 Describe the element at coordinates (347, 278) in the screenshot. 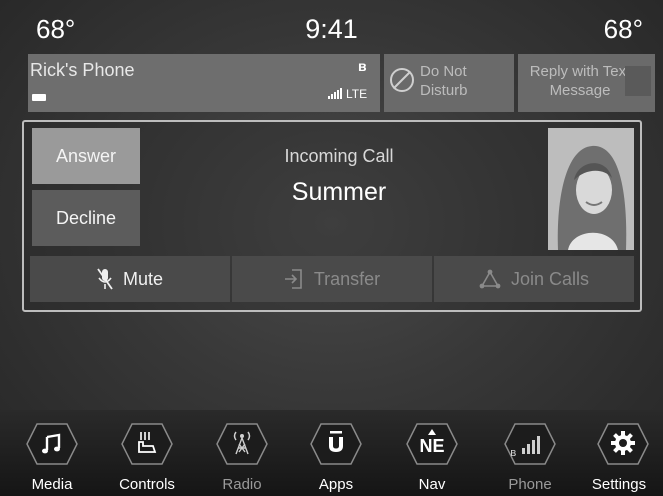

I see `transfer-label: Transfer` at that location.